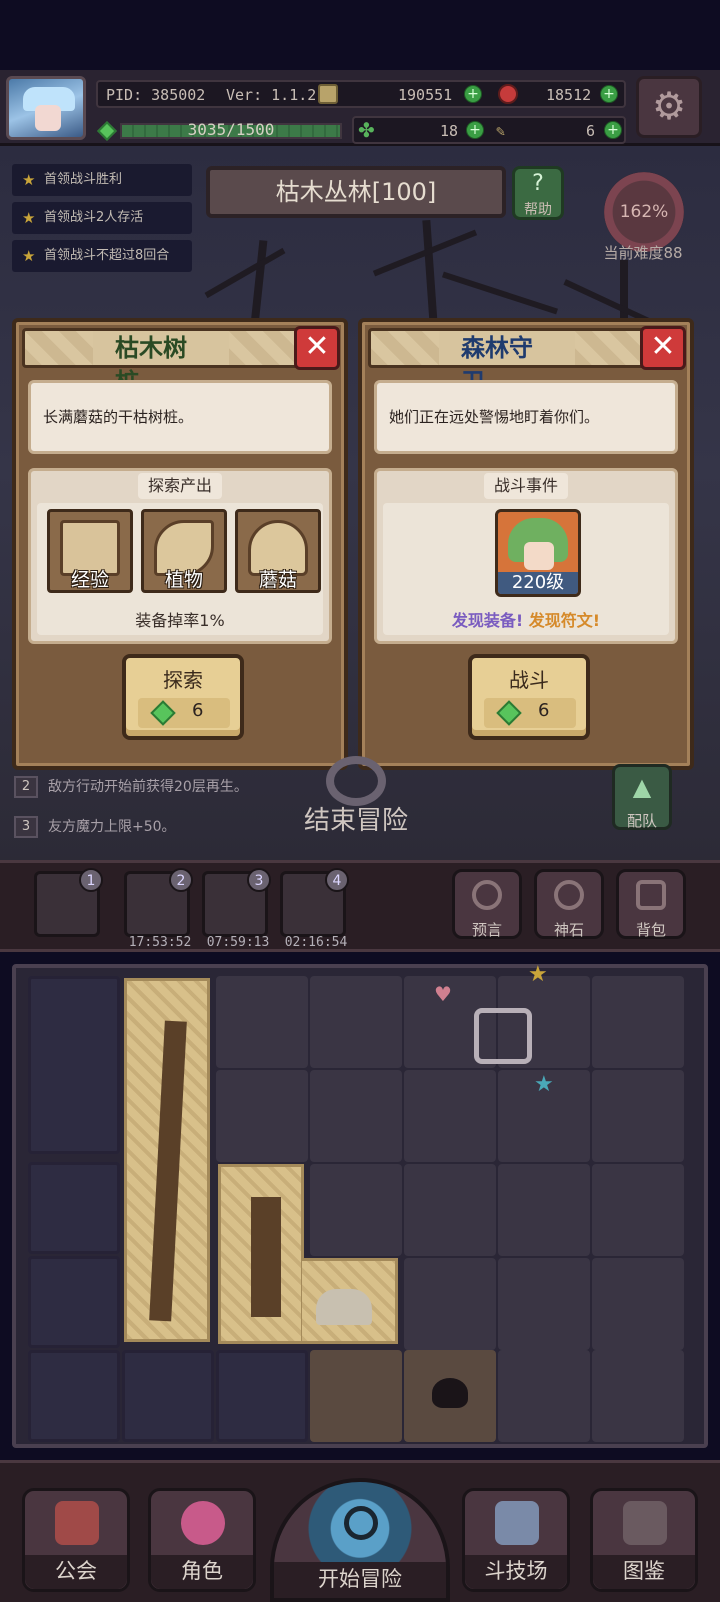  Describe the element at coordinates (487, 620) in the screenshot. I see `find-equipment-text: 发现装备!` at that location.